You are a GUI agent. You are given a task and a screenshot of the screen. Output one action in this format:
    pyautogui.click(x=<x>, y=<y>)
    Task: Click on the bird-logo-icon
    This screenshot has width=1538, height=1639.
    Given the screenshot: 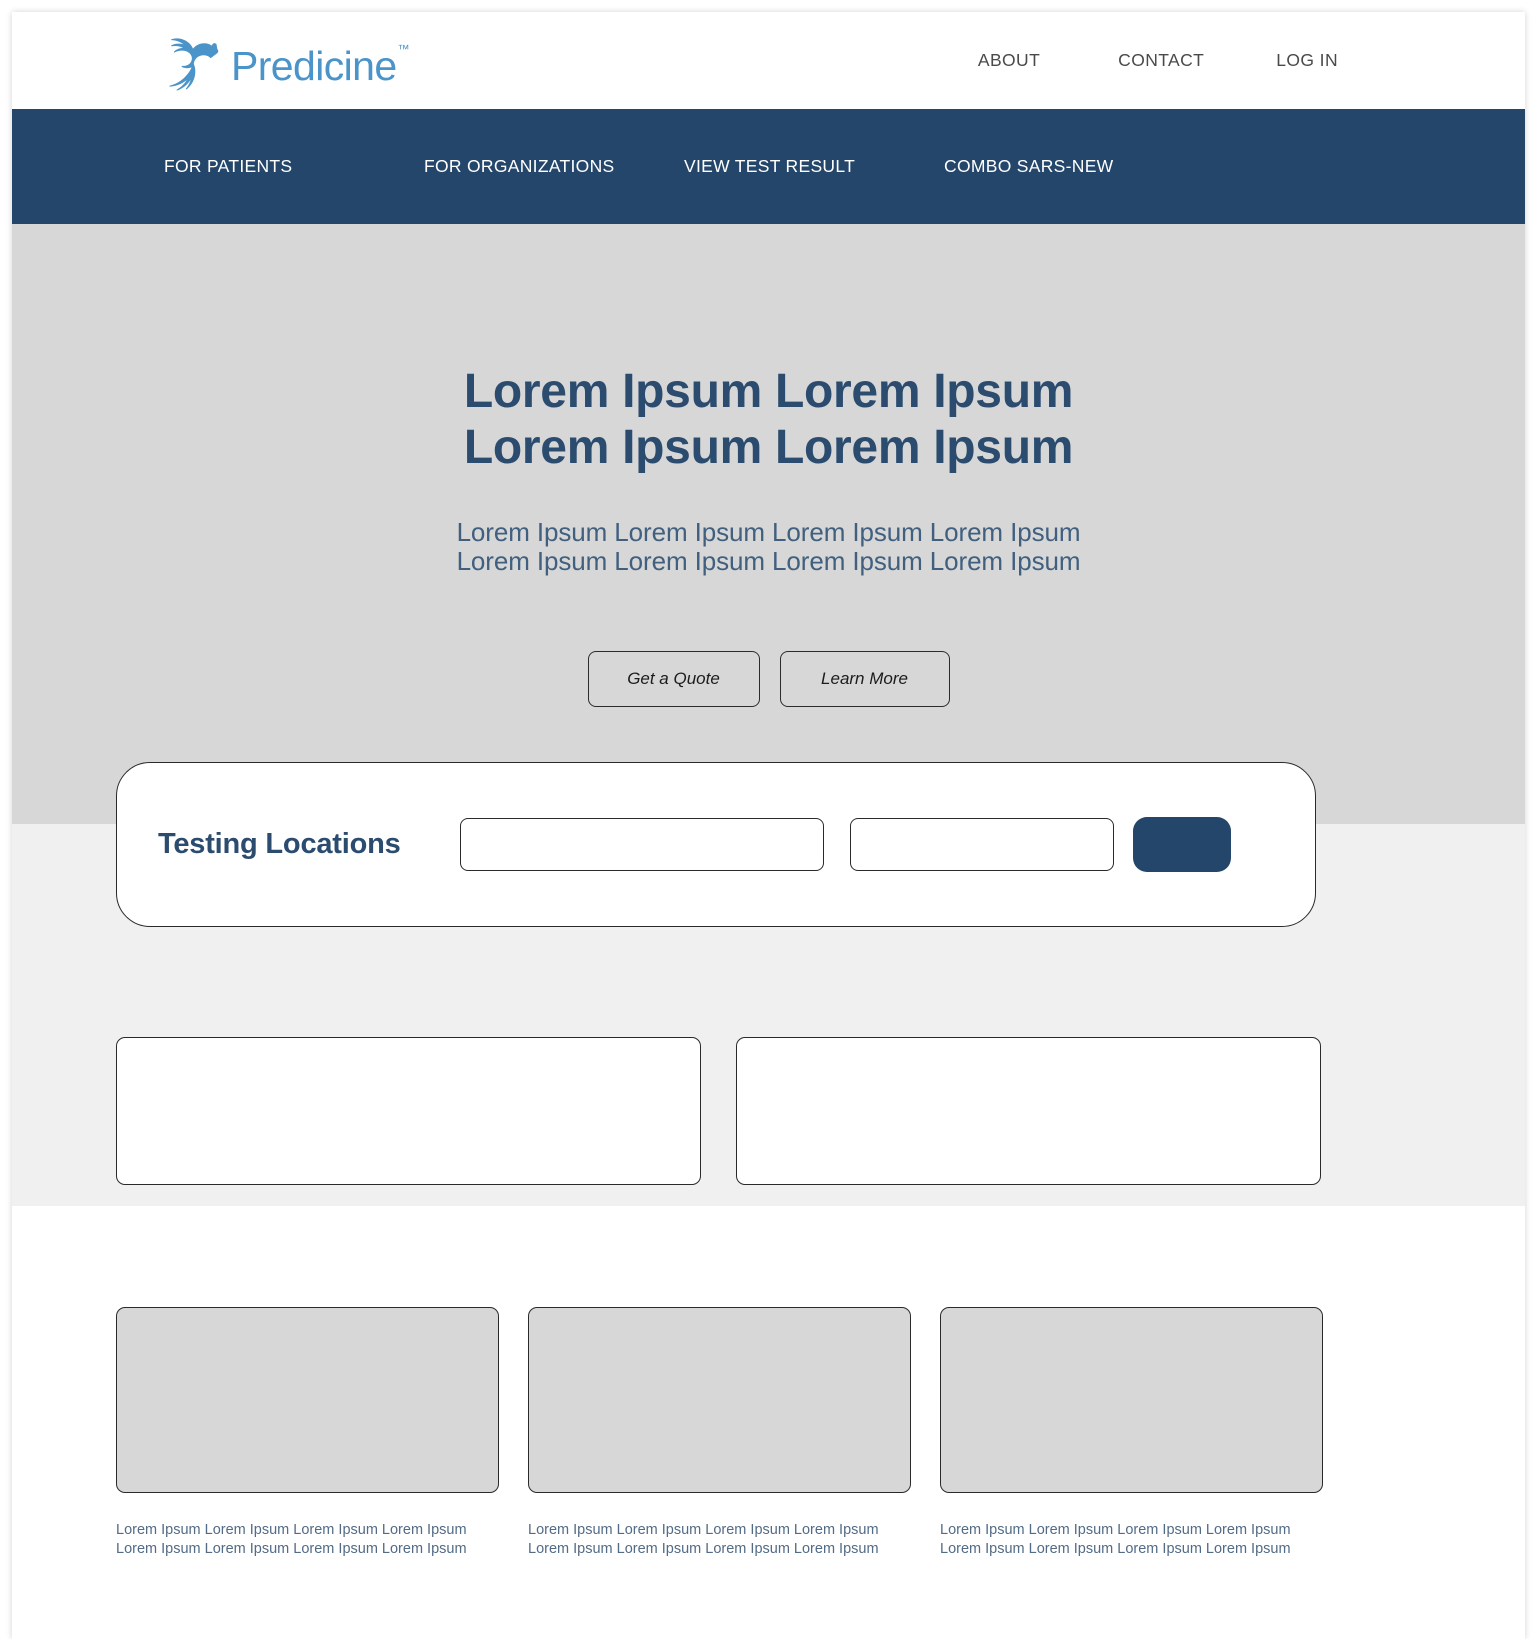 What is the action you would take?
    pyautogui.click(x=191, y=63)
    